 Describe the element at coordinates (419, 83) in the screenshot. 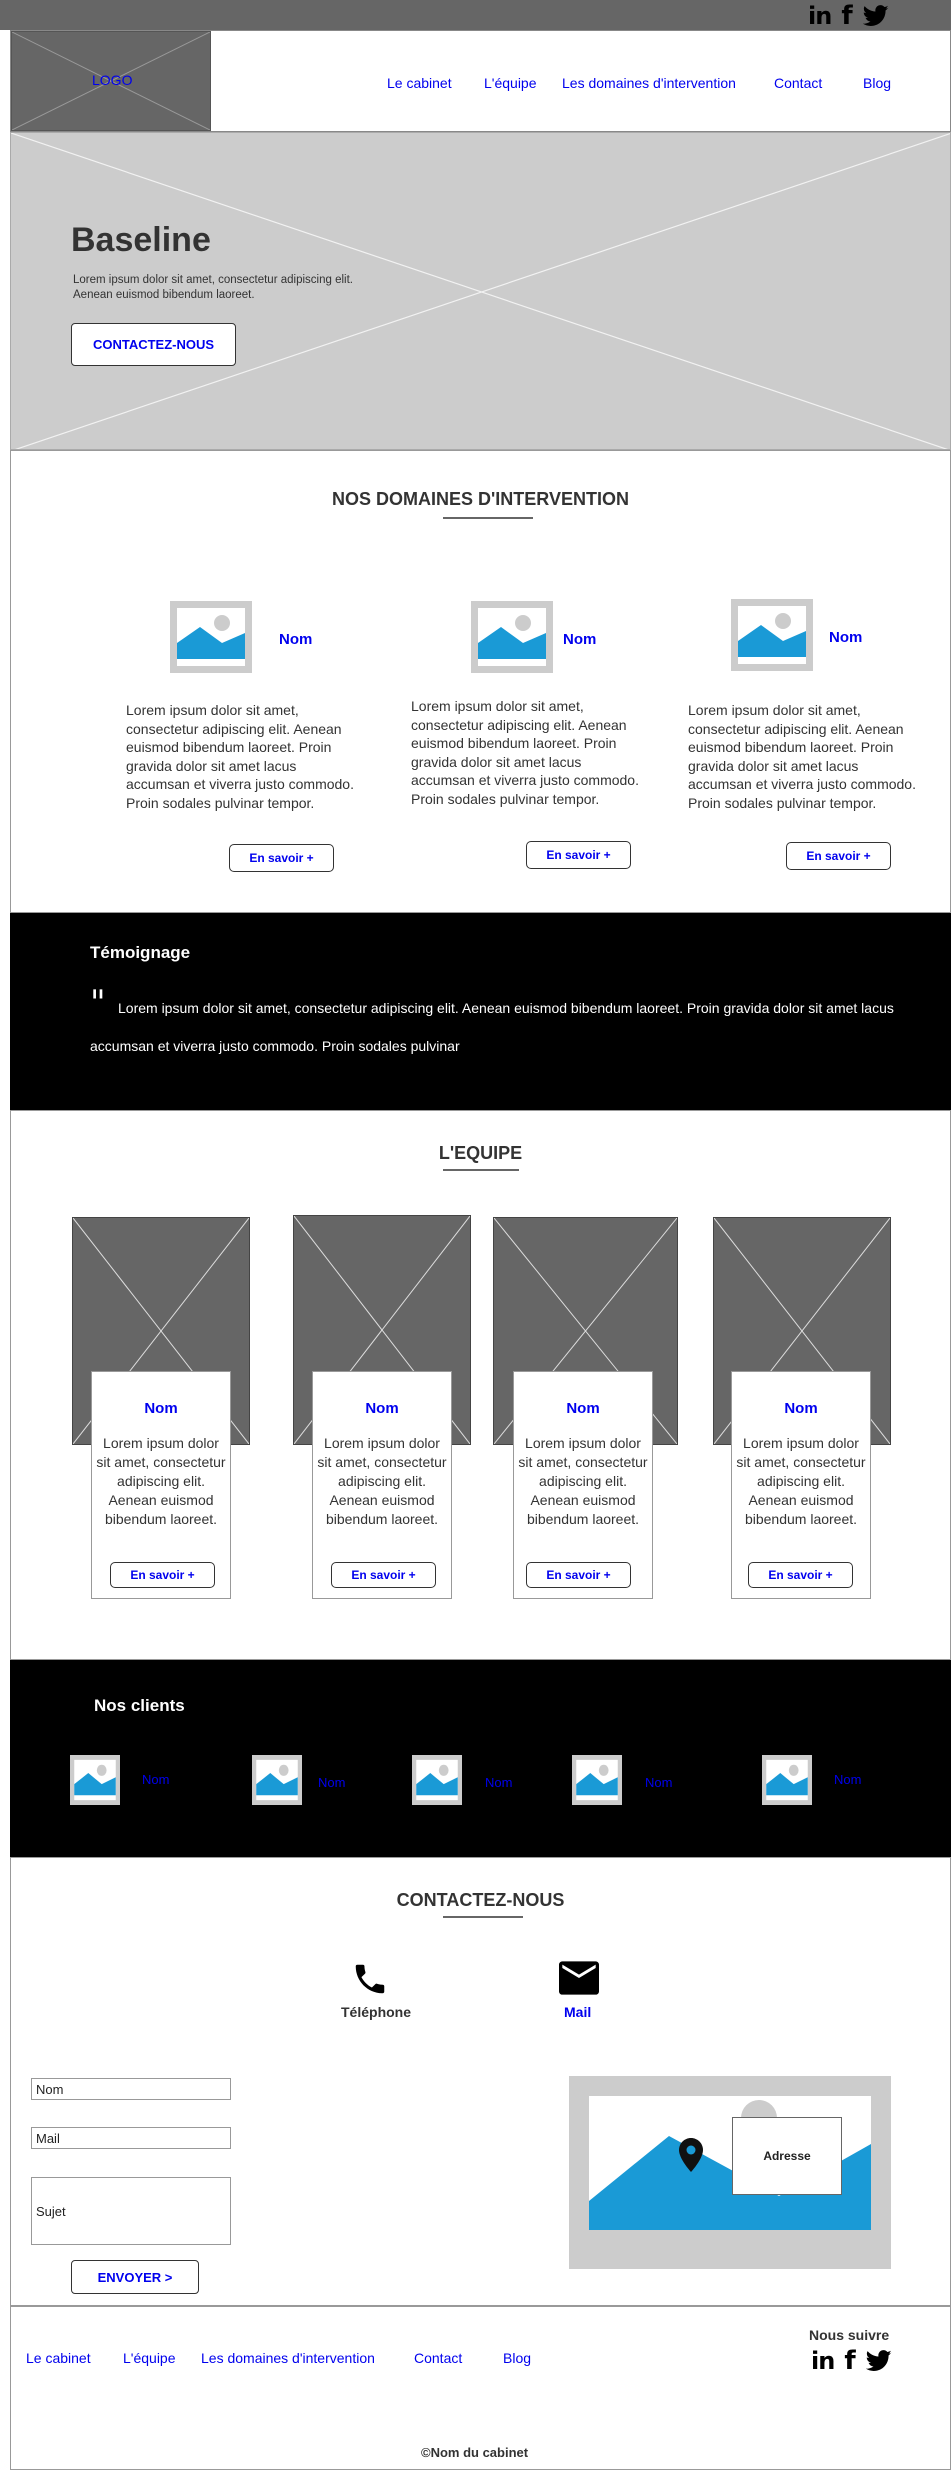

I see `nav-le-cabinet: Le cabinet` at that location.